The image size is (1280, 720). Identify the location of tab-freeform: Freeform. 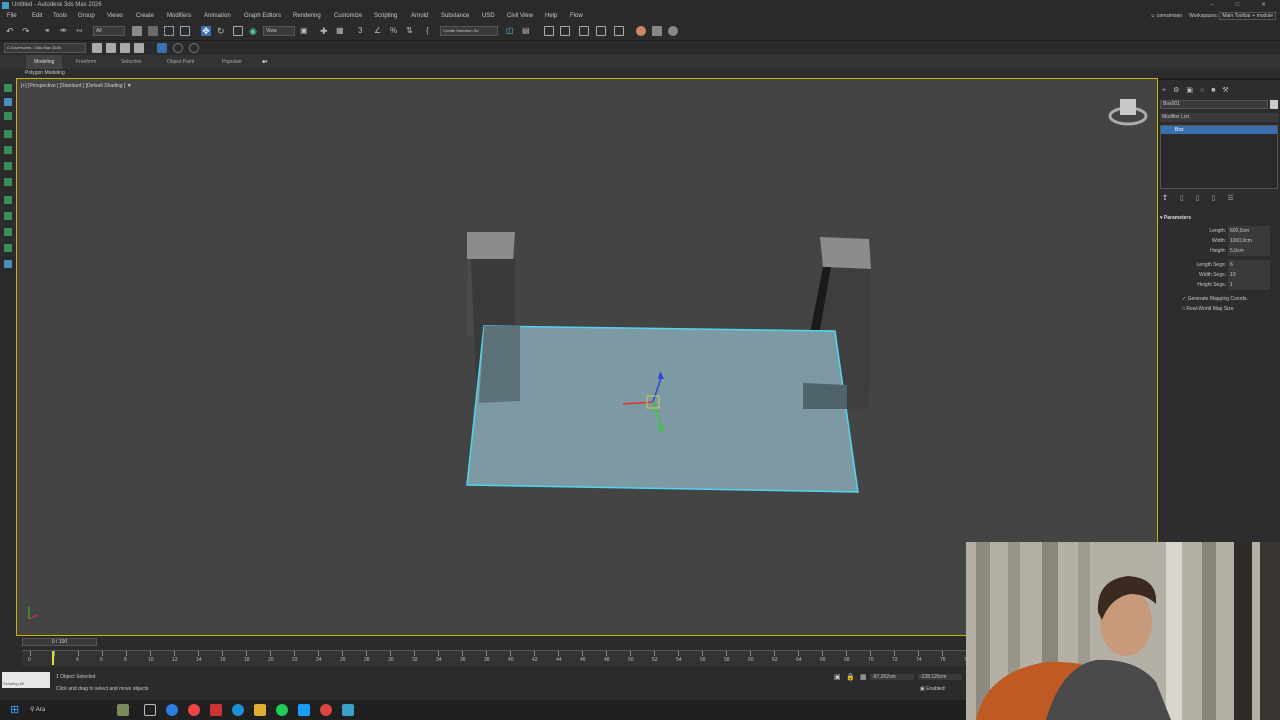
(86, 62).